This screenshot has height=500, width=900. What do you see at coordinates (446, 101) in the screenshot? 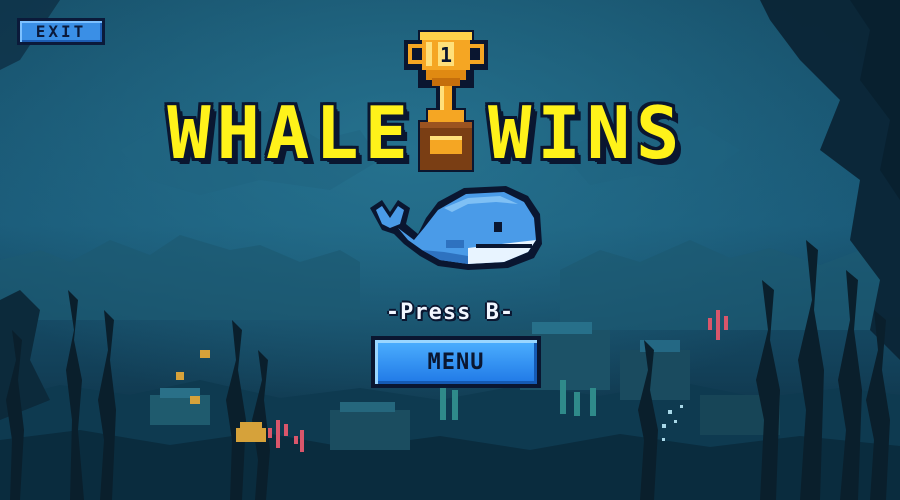
I see `trophy-icon: 1` at bounding box center [446, 101].